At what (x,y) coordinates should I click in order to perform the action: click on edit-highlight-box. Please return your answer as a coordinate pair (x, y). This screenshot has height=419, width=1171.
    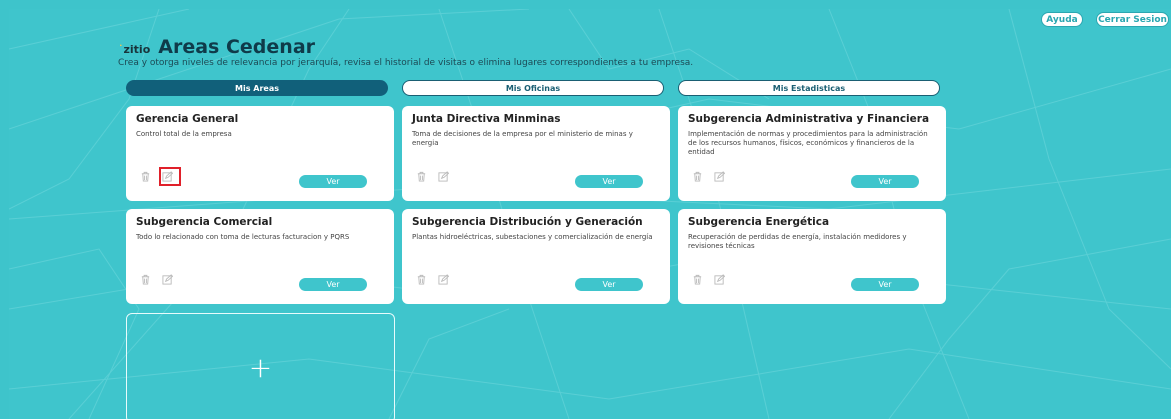
    Looking at the image, I should click on (170, 176).